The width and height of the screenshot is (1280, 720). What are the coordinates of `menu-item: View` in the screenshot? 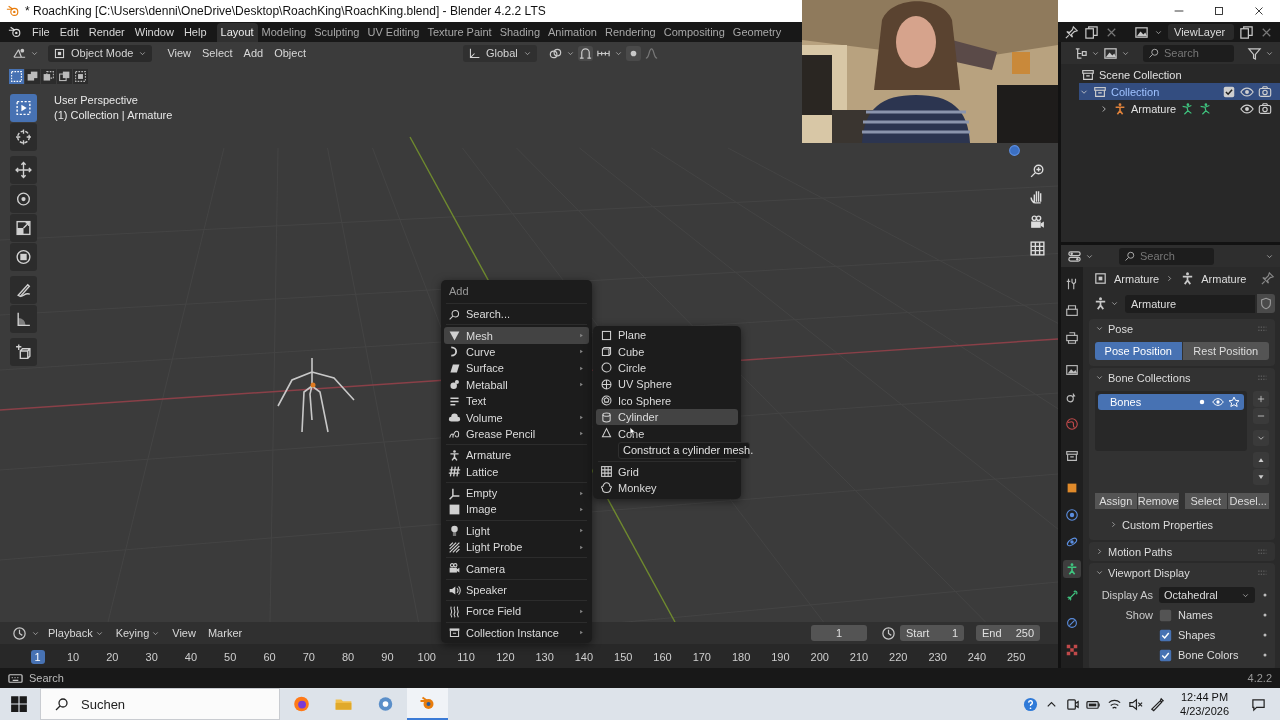 It's located at (184, 633).